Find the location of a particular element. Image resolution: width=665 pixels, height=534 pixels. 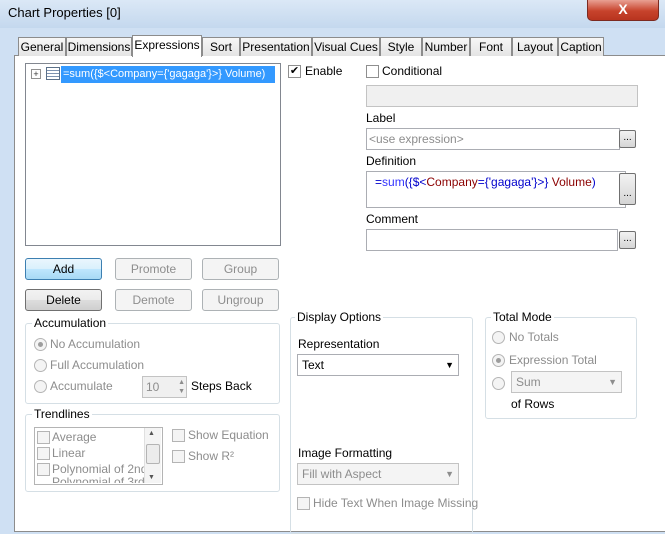

accumulate-label: Accumulate is located at coordinates (81, 386).